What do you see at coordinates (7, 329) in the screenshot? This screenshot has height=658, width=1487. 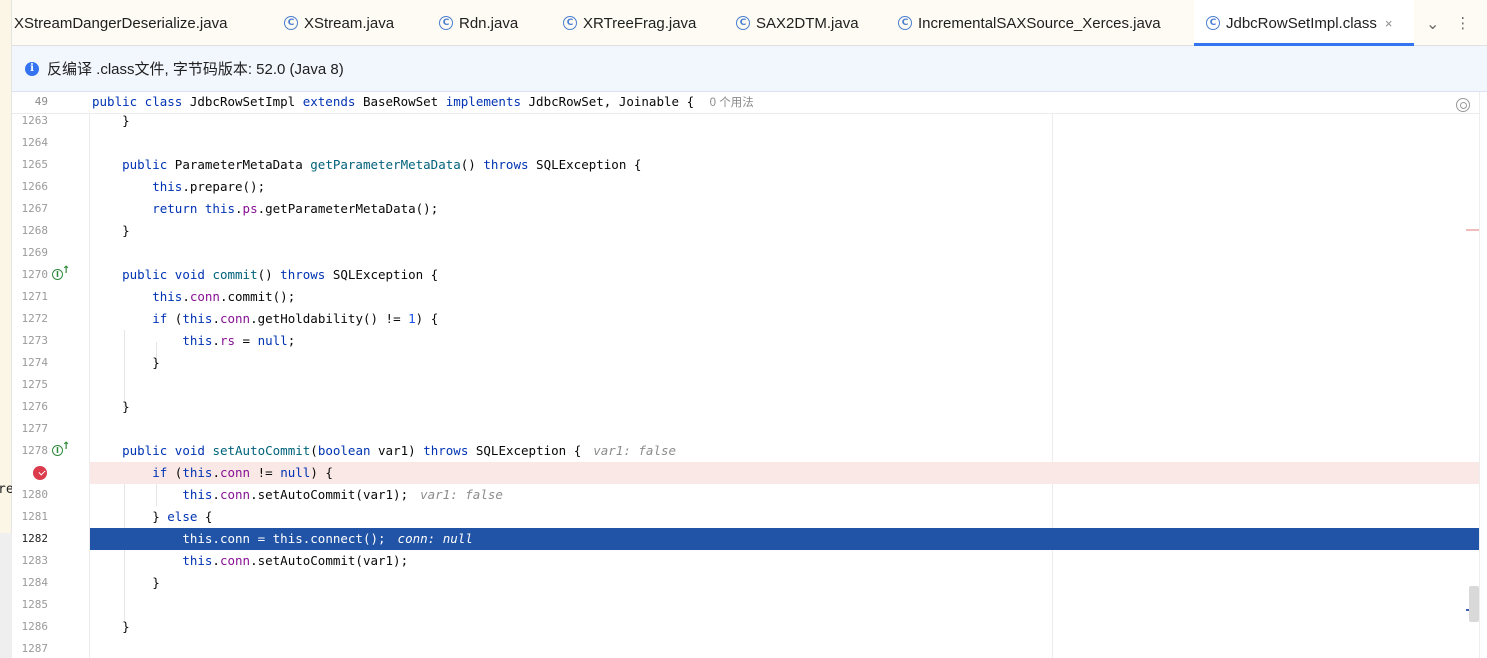 I see `left-panel-edge: re` at bounding box center [7, 329].